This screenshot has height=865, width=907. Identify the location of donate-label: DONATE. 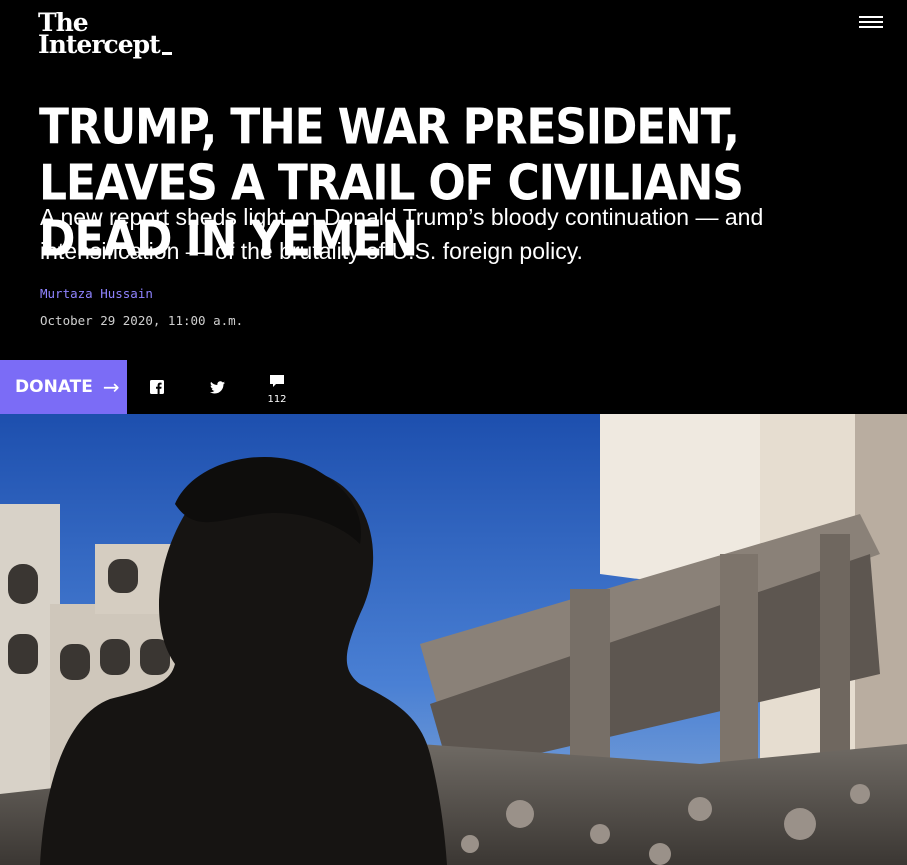
(54, 387).